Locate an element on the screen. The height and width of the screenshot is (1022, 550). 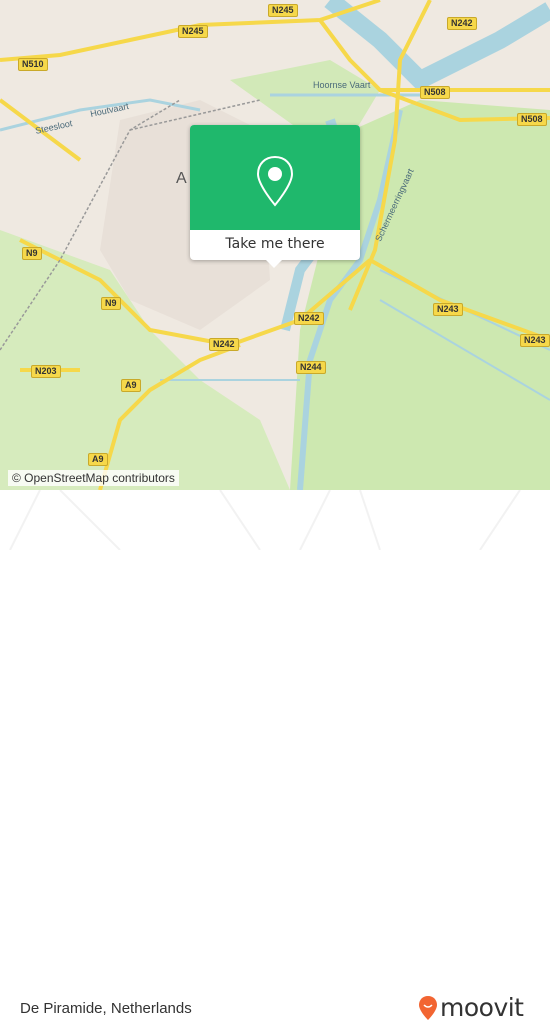
footer-pattern is located at coordinates (265, 520).